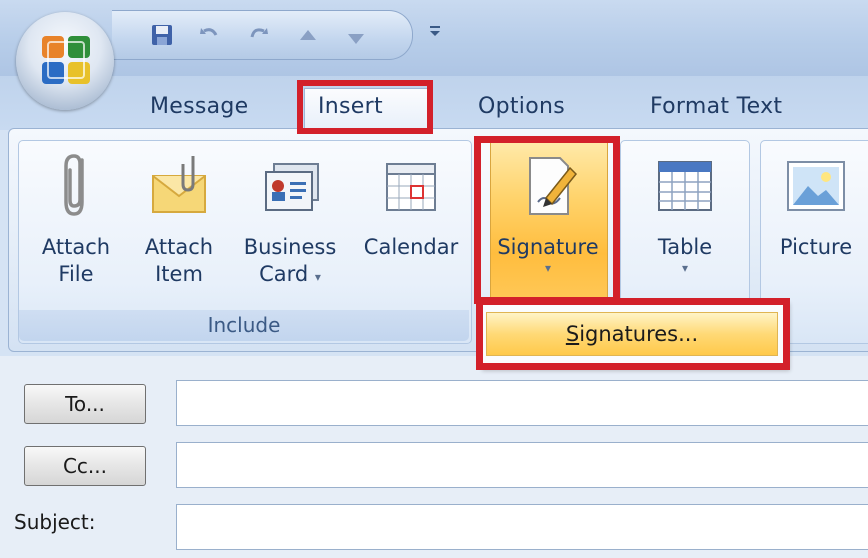 The width and height of the screenshot is (868, 558). What do you see at coordinates (76, 219) in the screenshot?
I see `attach-file-button: Attach File` at bounding box center [76, 219].